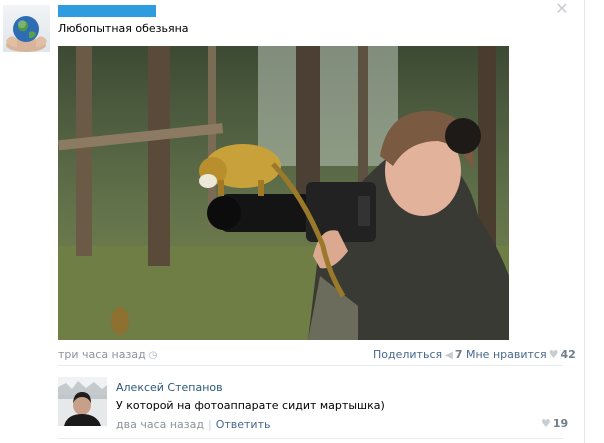  I want to click on share-button: Поделиться ◀ 7, so click(417, 354).